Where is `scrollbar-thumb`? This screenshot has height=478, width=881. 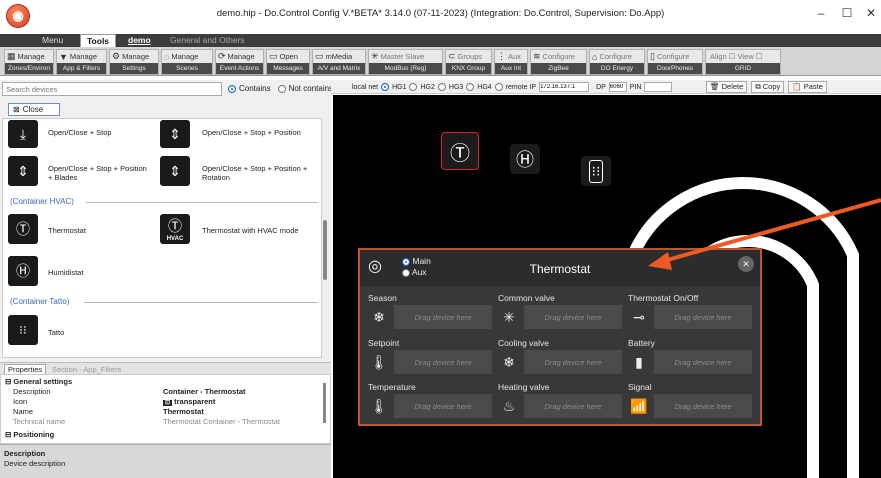 scrollbar-thumb is located at coordinates (325, 250).